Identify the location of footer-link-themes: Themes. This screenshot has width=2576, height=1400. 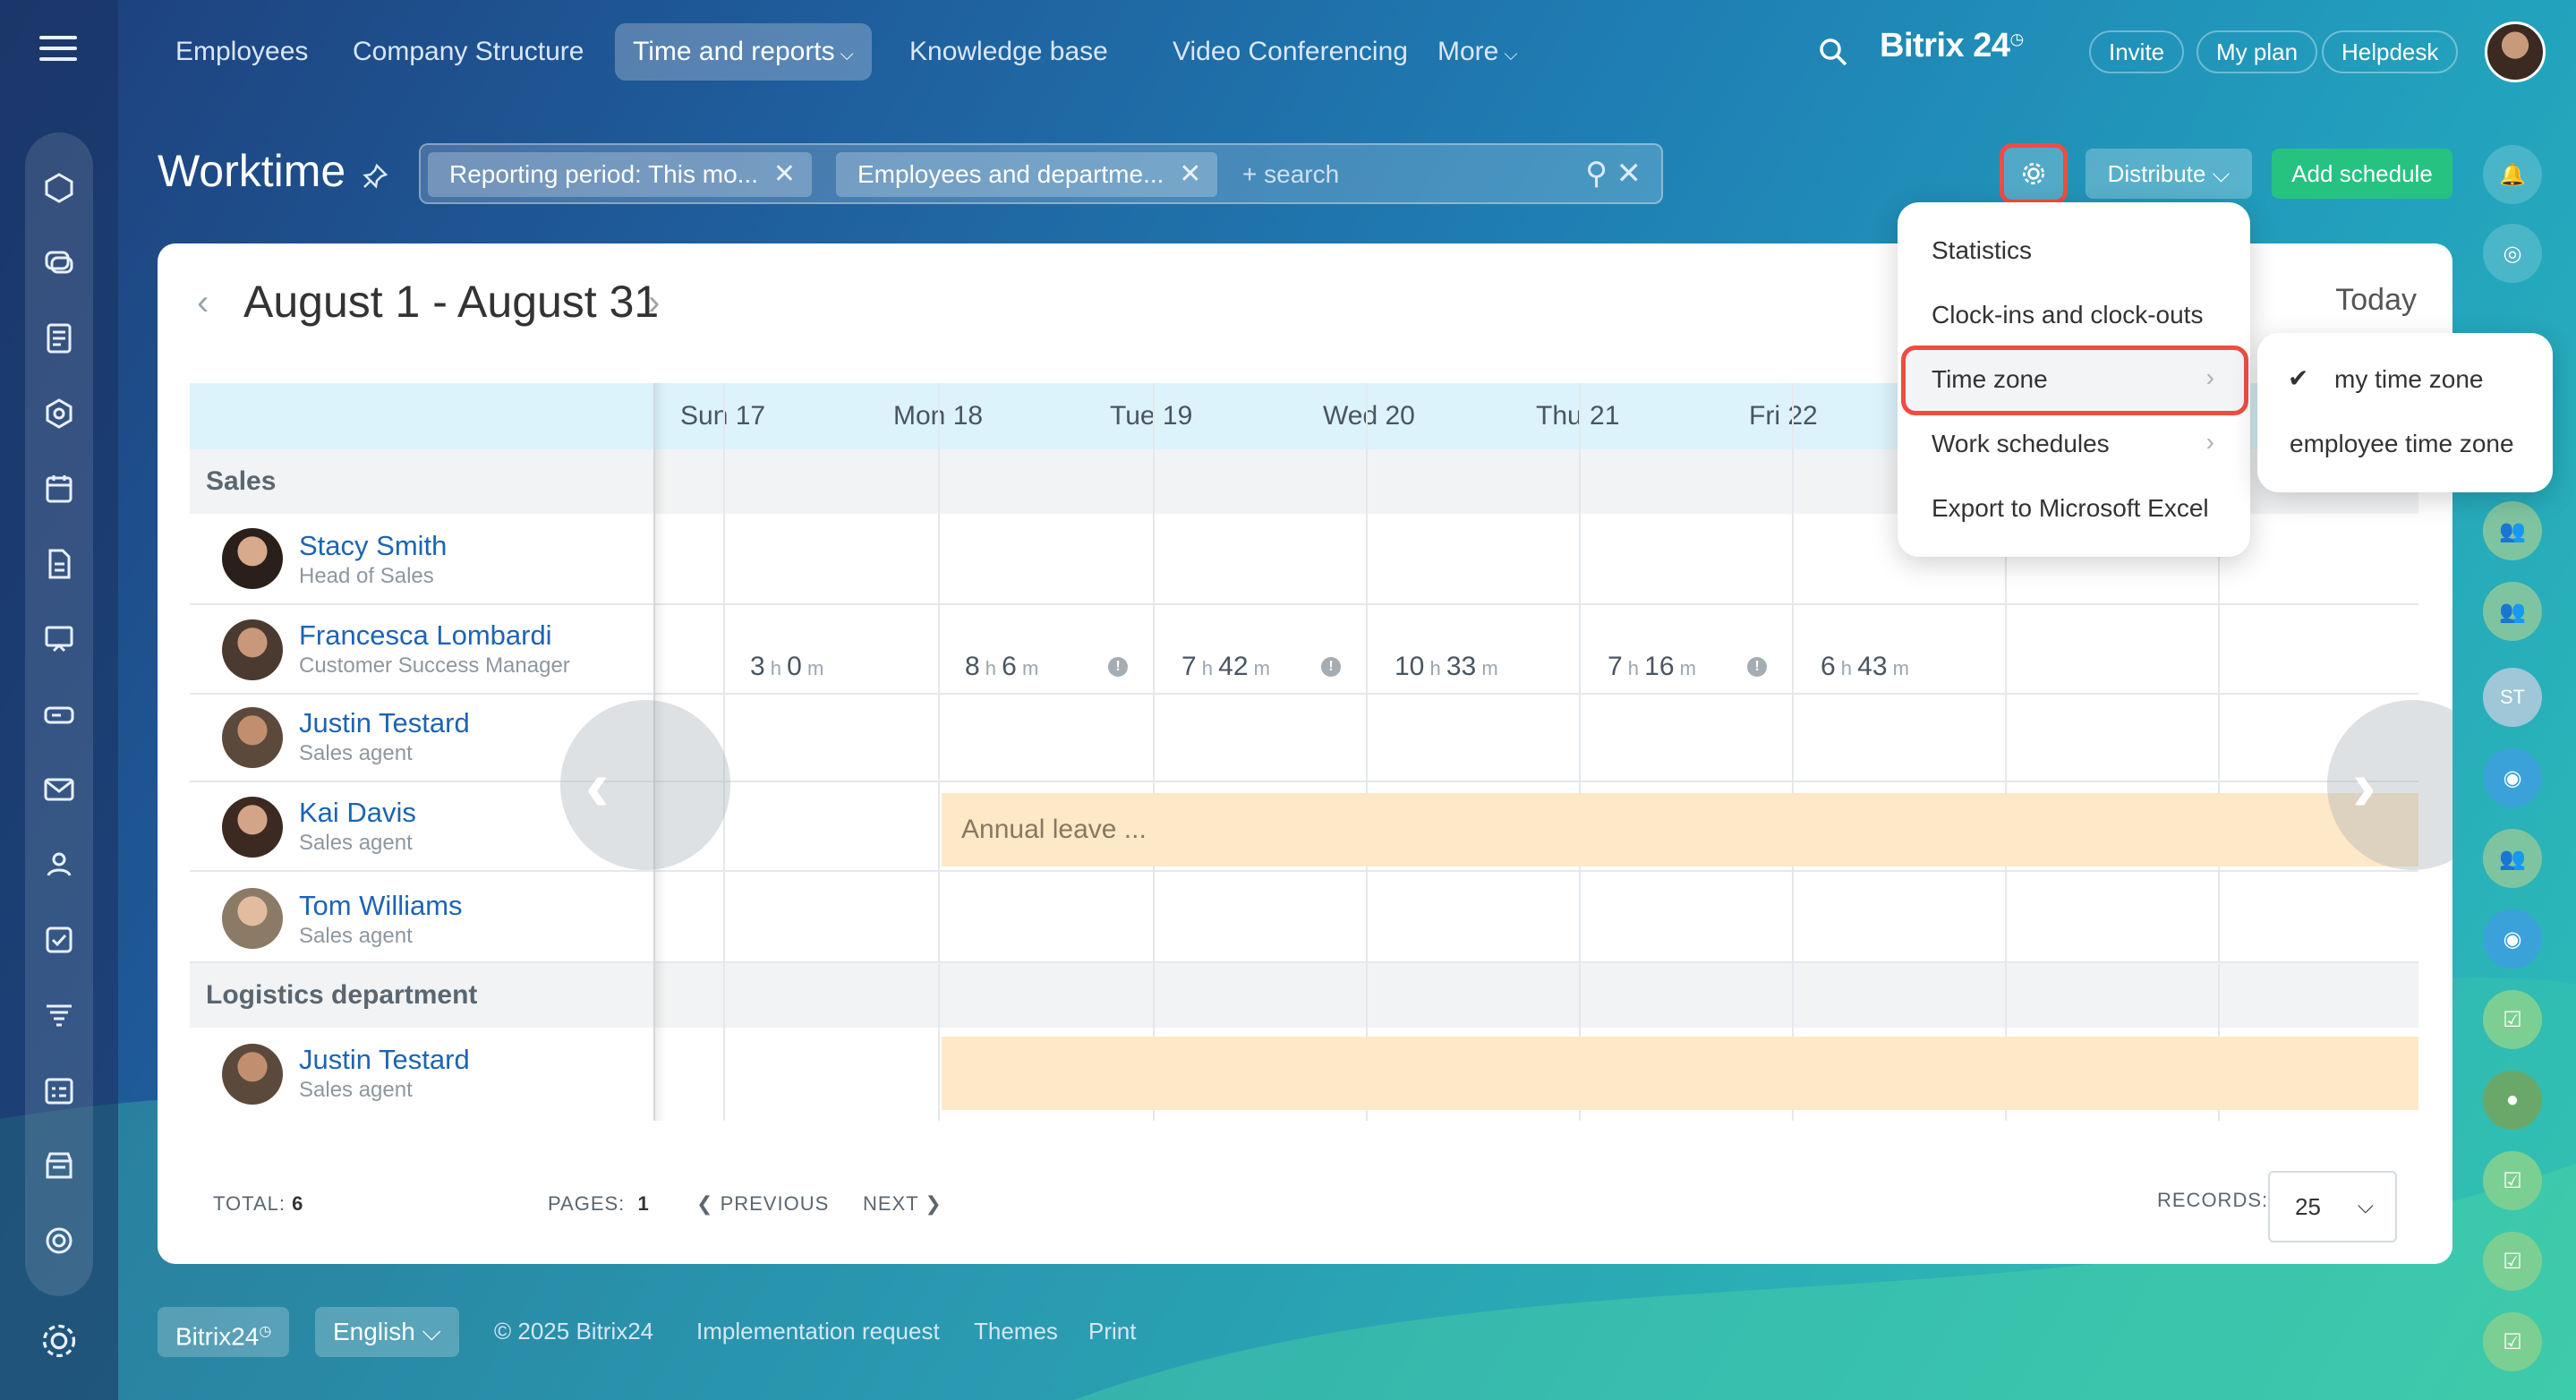
(1016, 1331).